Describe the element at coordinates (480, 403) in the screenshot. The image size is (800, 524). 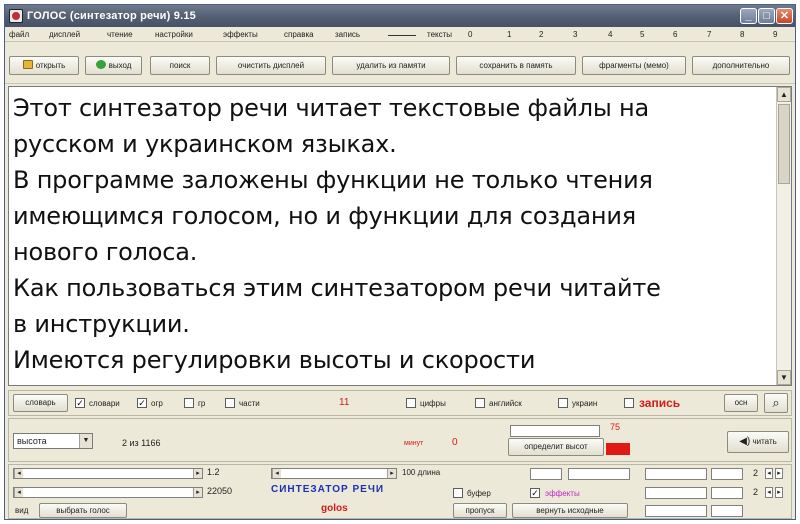
I see `english-checkbox` at that location.